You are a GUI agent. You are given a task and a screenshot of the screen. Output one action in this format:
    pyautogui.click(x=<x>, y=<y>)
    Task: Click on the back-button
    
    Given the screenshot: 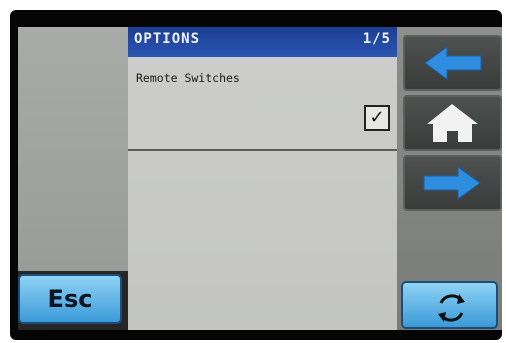 What is the action you would take?
    pyautogui.click(x=452, y=63)
    